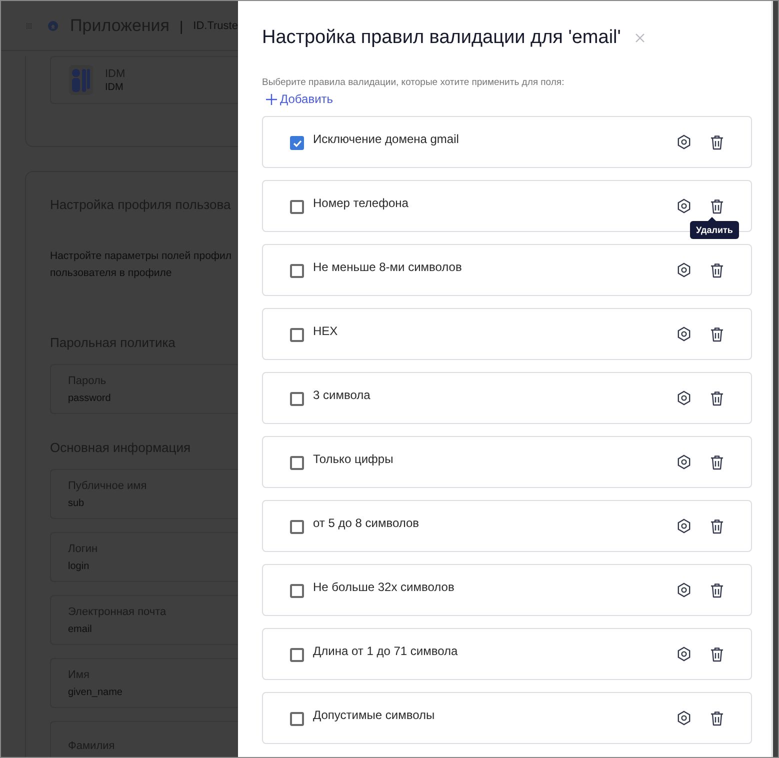 The image size is (779, 758). What do you see at coordinates (388, 267) in the screenshot?
I see `rule-label: Не меньше 8-ми символов` at bounding box center [388, 267].